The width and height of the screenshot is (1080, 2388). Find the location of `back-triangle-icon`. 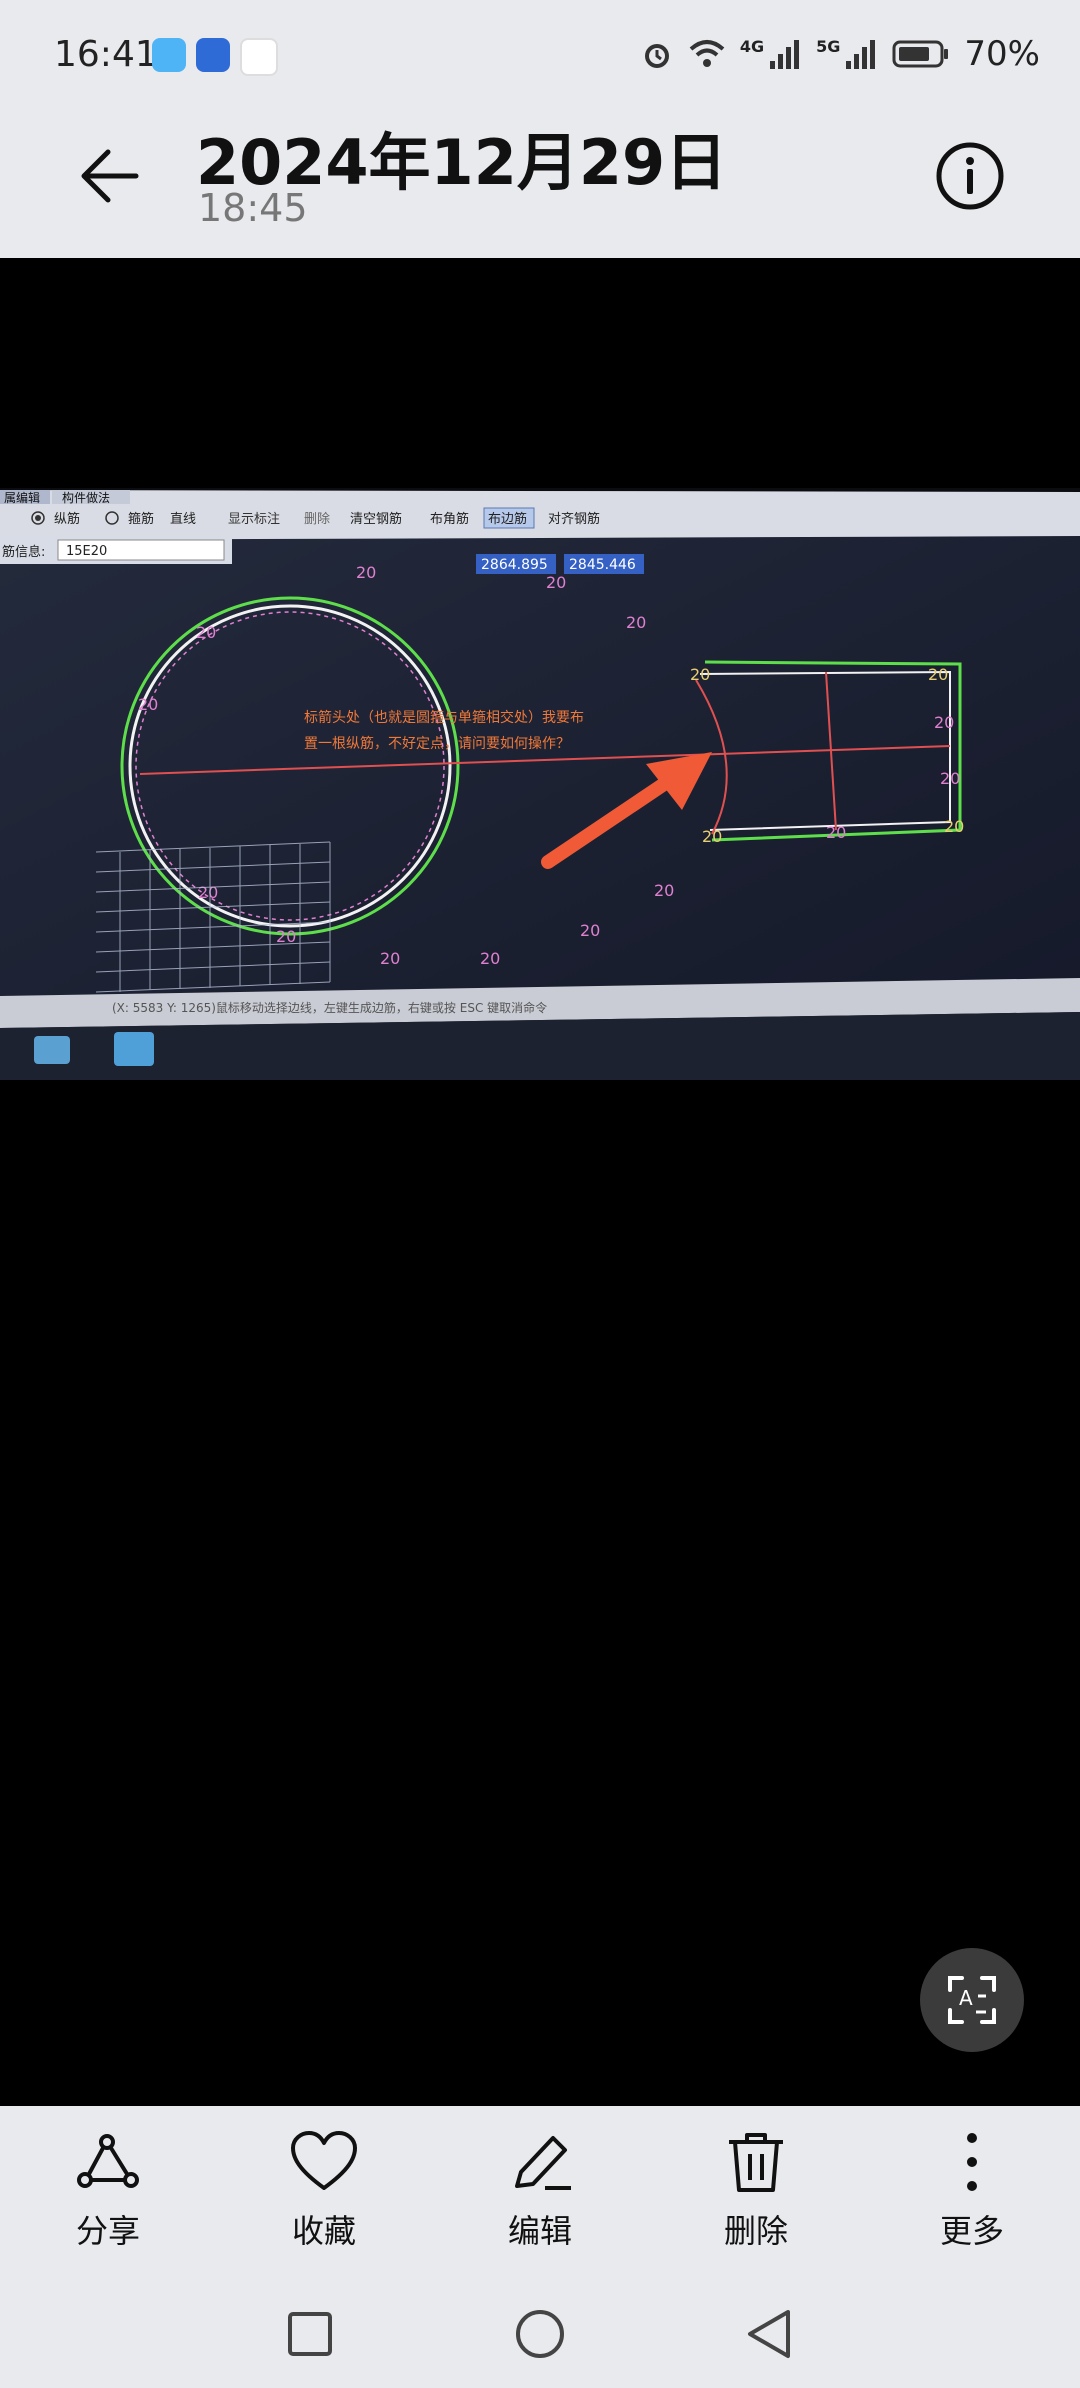

back-triangle-icon is located at coordinates (770, 2334).